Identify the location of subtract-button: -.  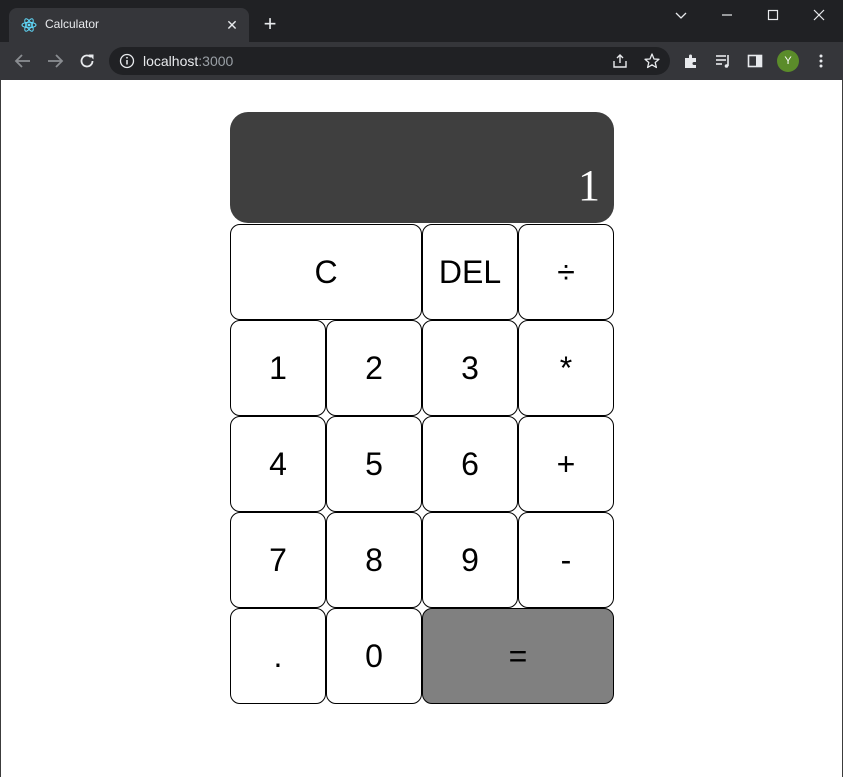
(566, 560).